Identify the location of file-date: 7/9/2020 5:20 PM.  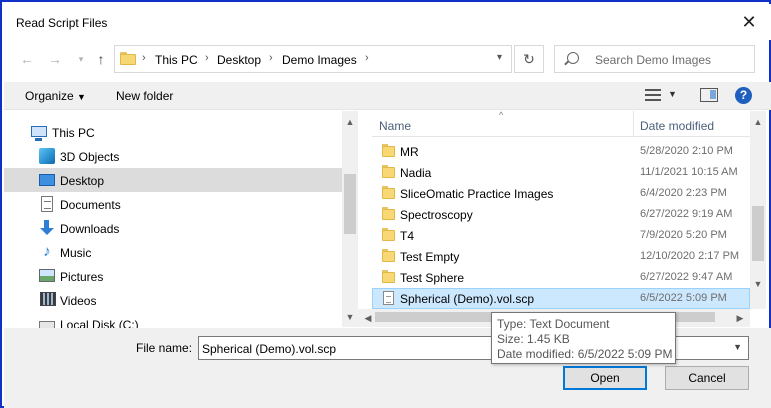
(683, 235).